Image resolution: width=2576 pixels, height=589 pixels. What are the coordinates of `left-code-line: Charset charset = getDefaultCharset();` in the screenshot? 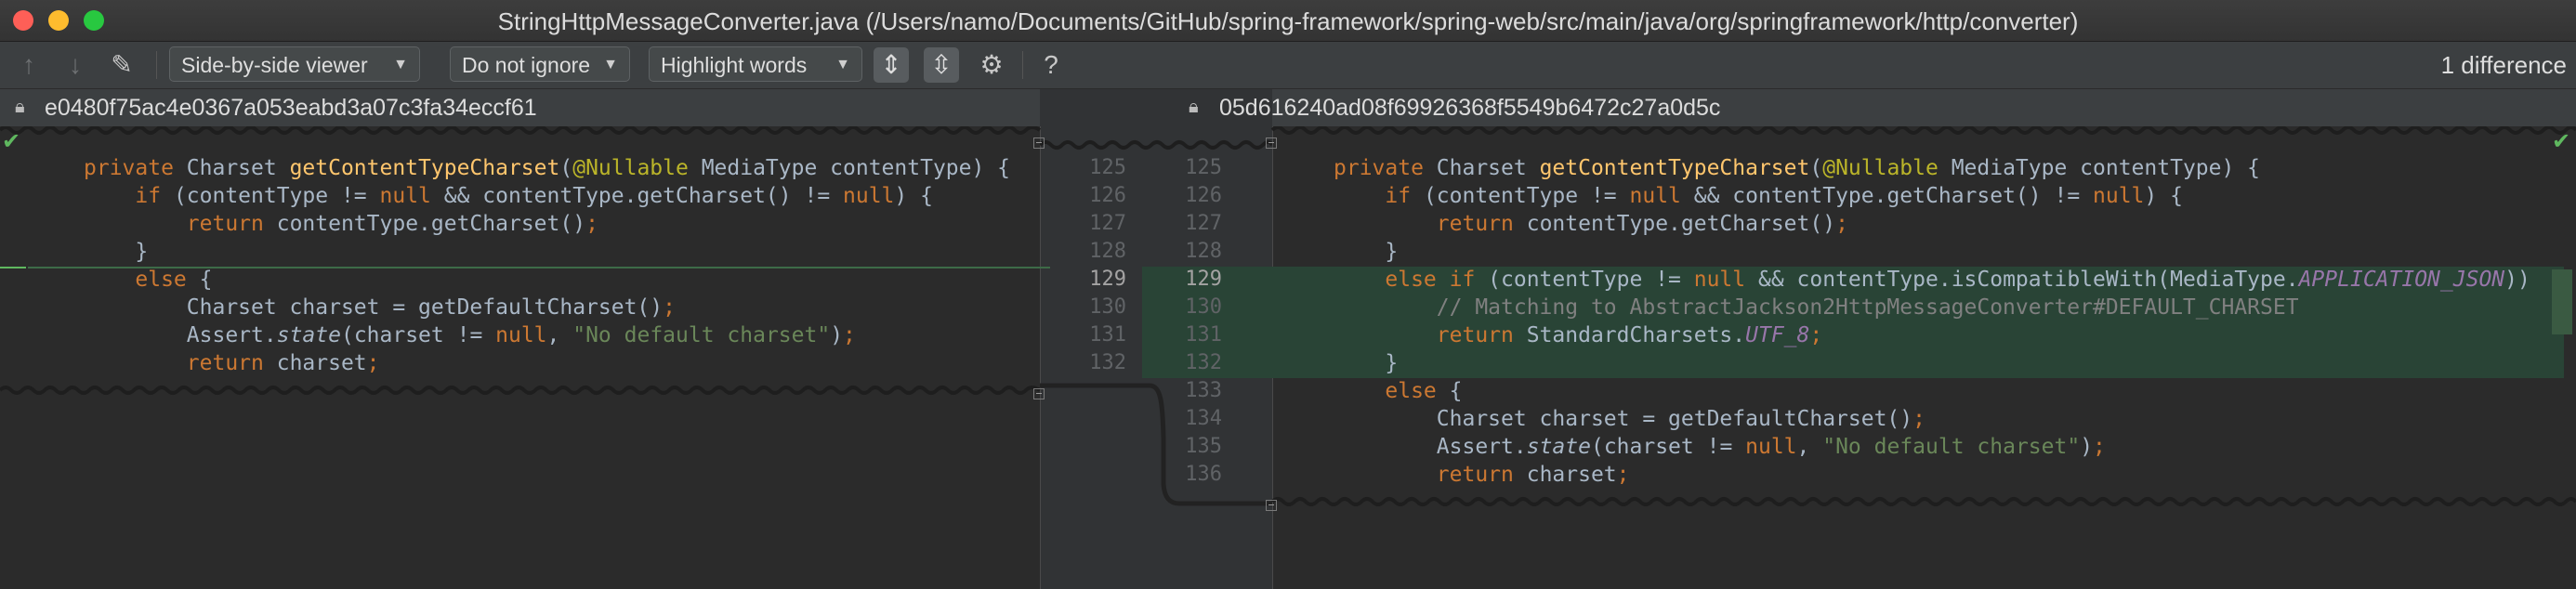 It's located at (380, 307).